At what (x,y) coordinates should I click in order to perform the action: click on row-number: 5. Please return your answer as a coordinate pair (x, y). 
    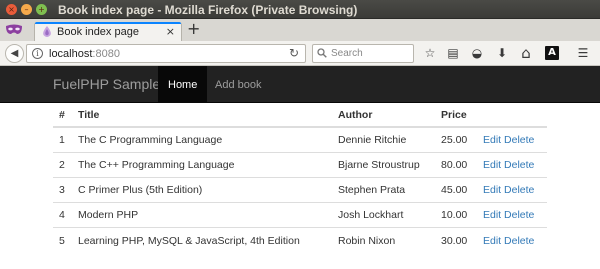
    Looking at the image, I should click on (62, 240).